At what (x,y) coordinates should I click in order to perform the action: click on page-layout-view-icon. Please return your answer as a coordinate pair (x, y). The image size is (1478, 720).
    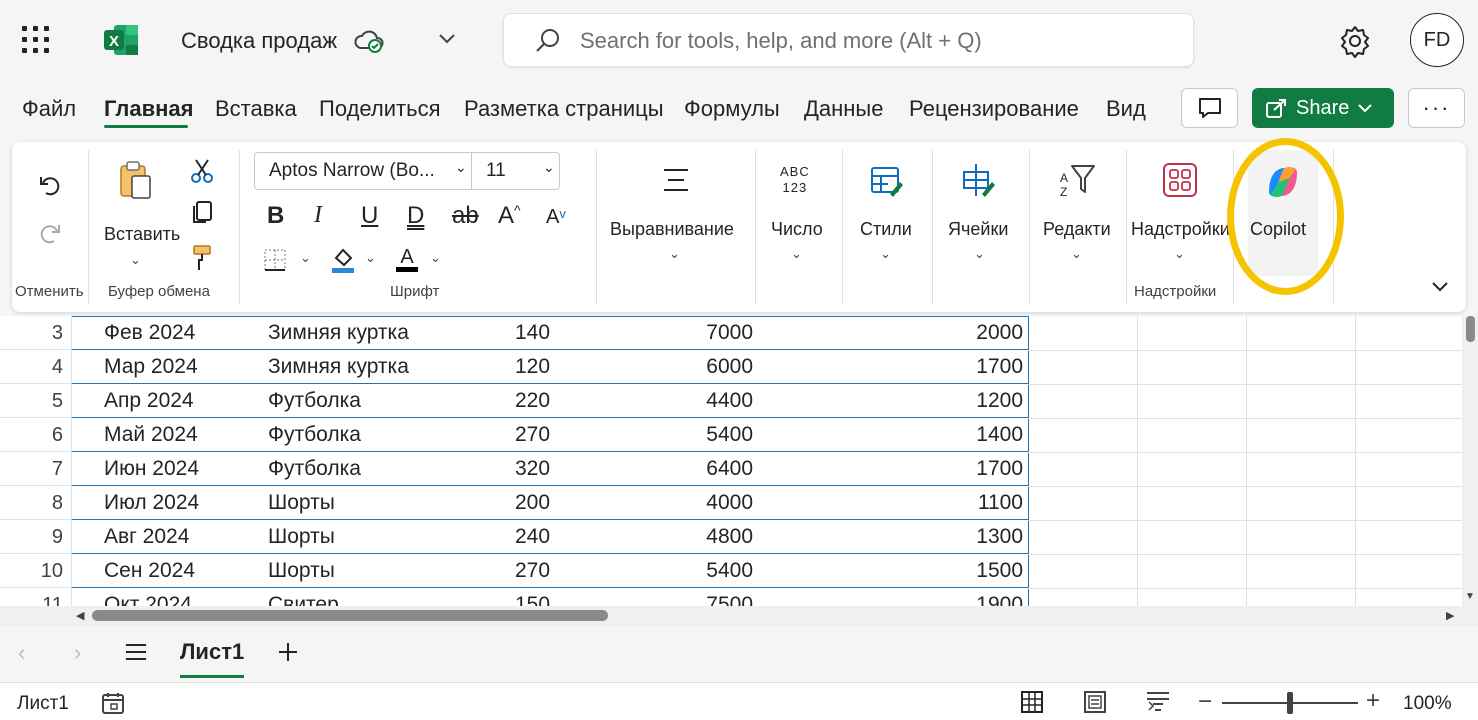
    Looking at the image, I should click on (1095, 704).